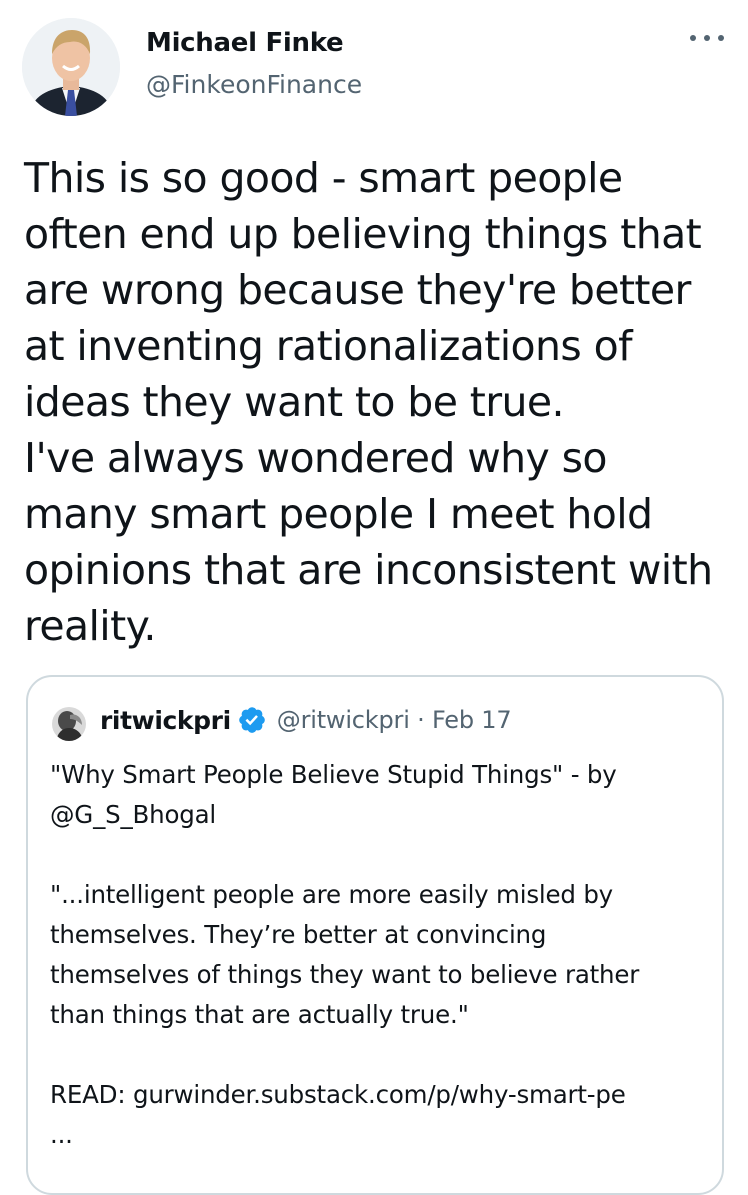 The width and height of the screenshot is (748, 1195). Describe the element at coordinates (90, 626) in the screenshot. I see `tweet-text-line: reality.` at that location.